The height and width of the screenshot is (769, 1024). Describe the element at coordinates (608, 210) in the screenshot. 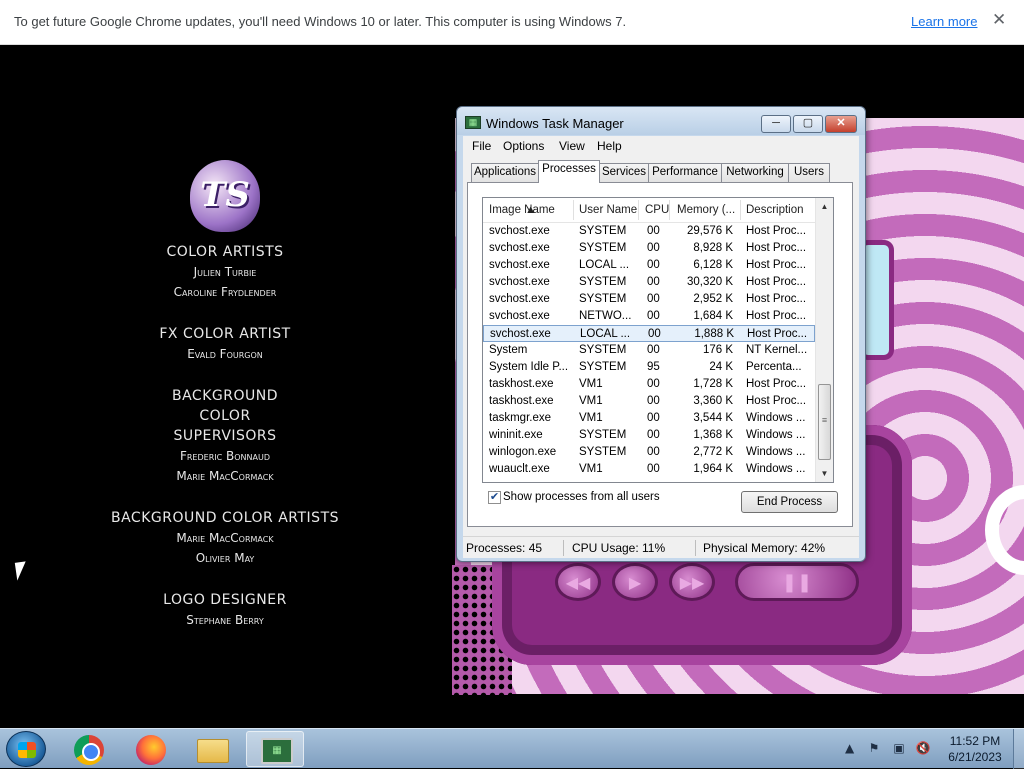

I see `column-user-name: User Name` at that location.